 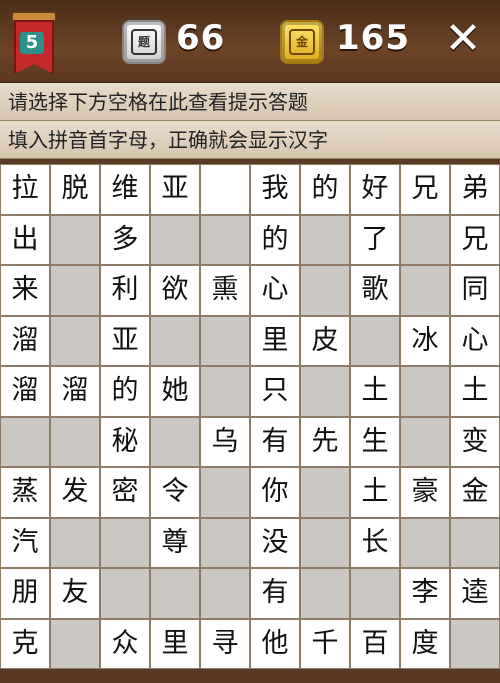 I want to click on grid-cell: 维, so click(x=125, y=189).